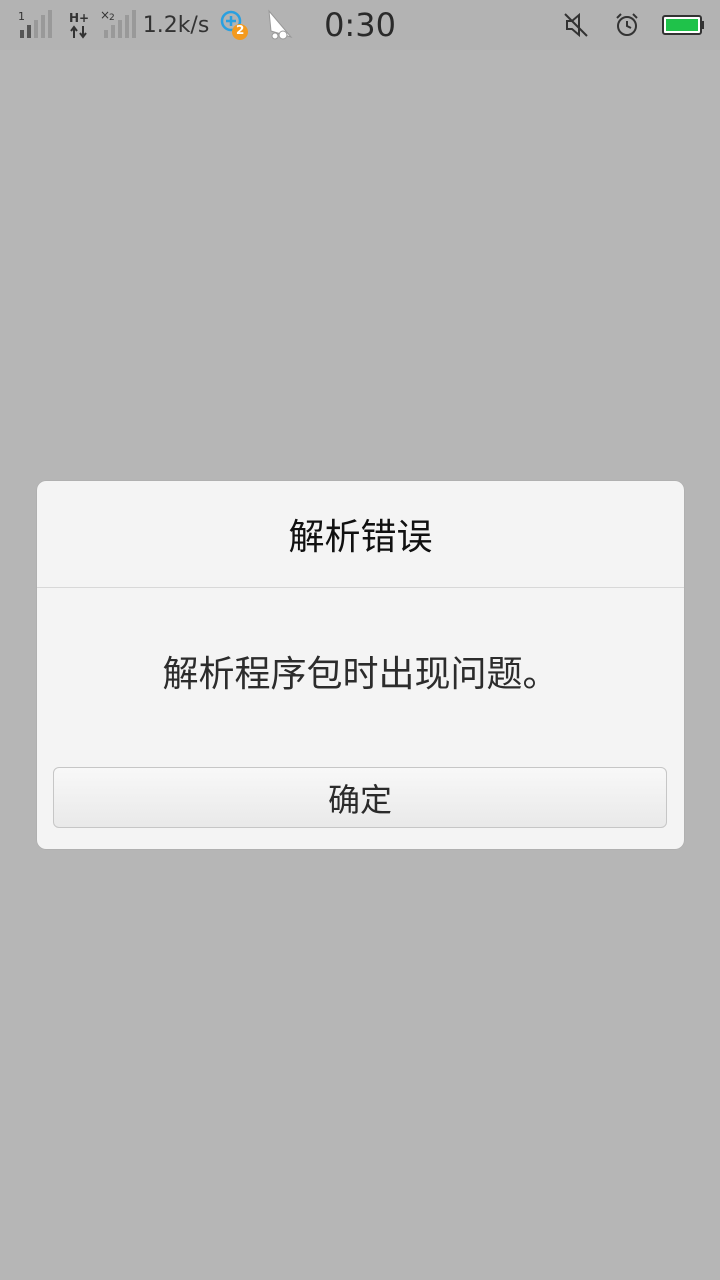  I want to click on app-notification-icon, so click(234, 25).